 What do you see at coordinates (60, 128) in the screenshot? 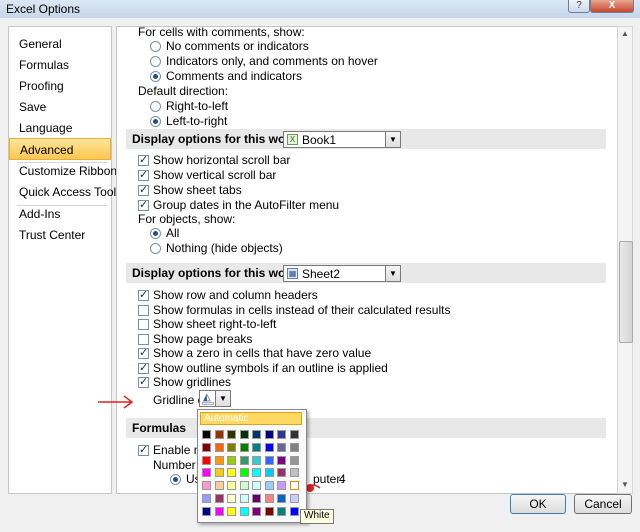
I see `nav-item-language: Language` at bounding box center [60, 128].